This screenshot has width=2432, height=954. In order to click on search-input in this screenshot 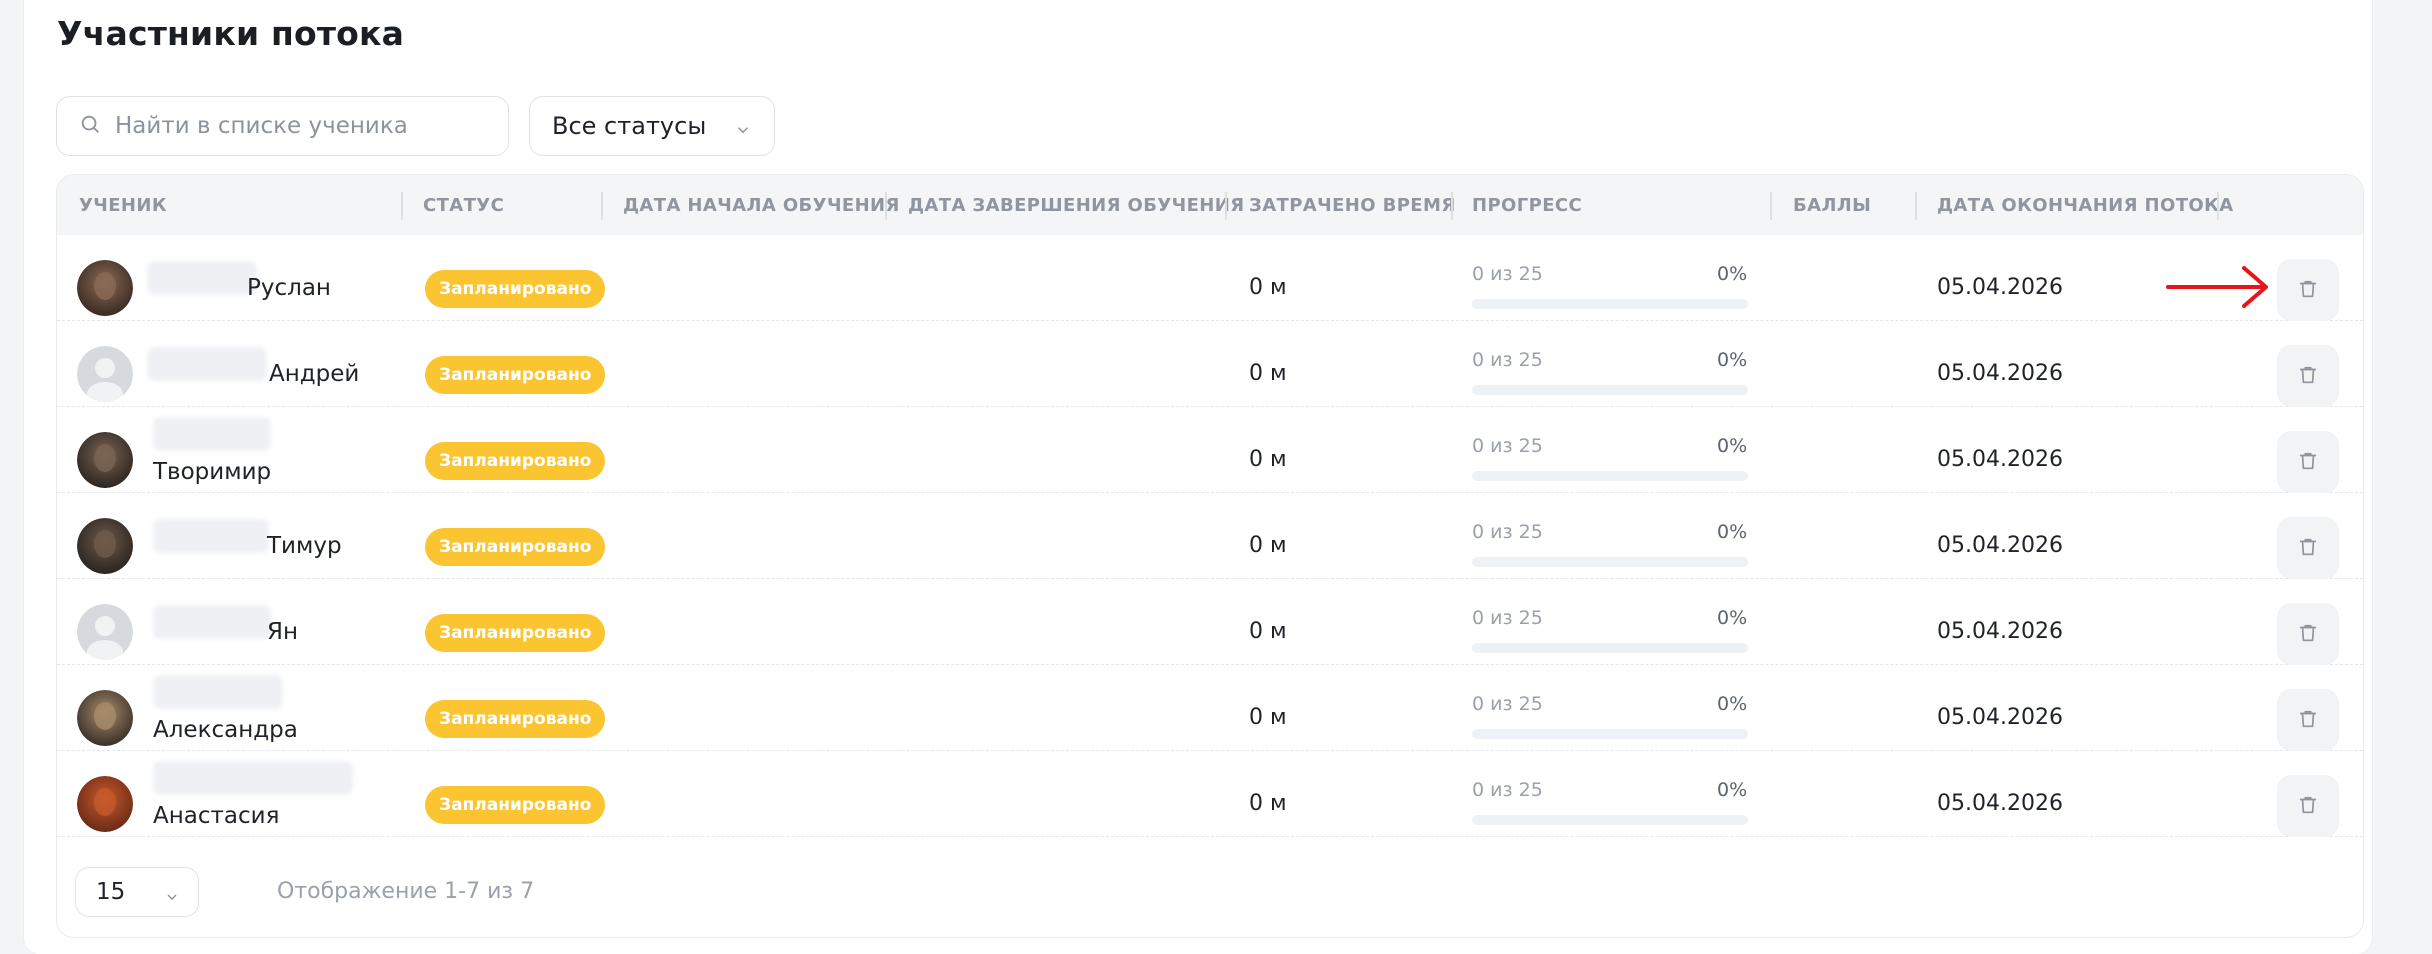, I will do `click(295, 126)`.